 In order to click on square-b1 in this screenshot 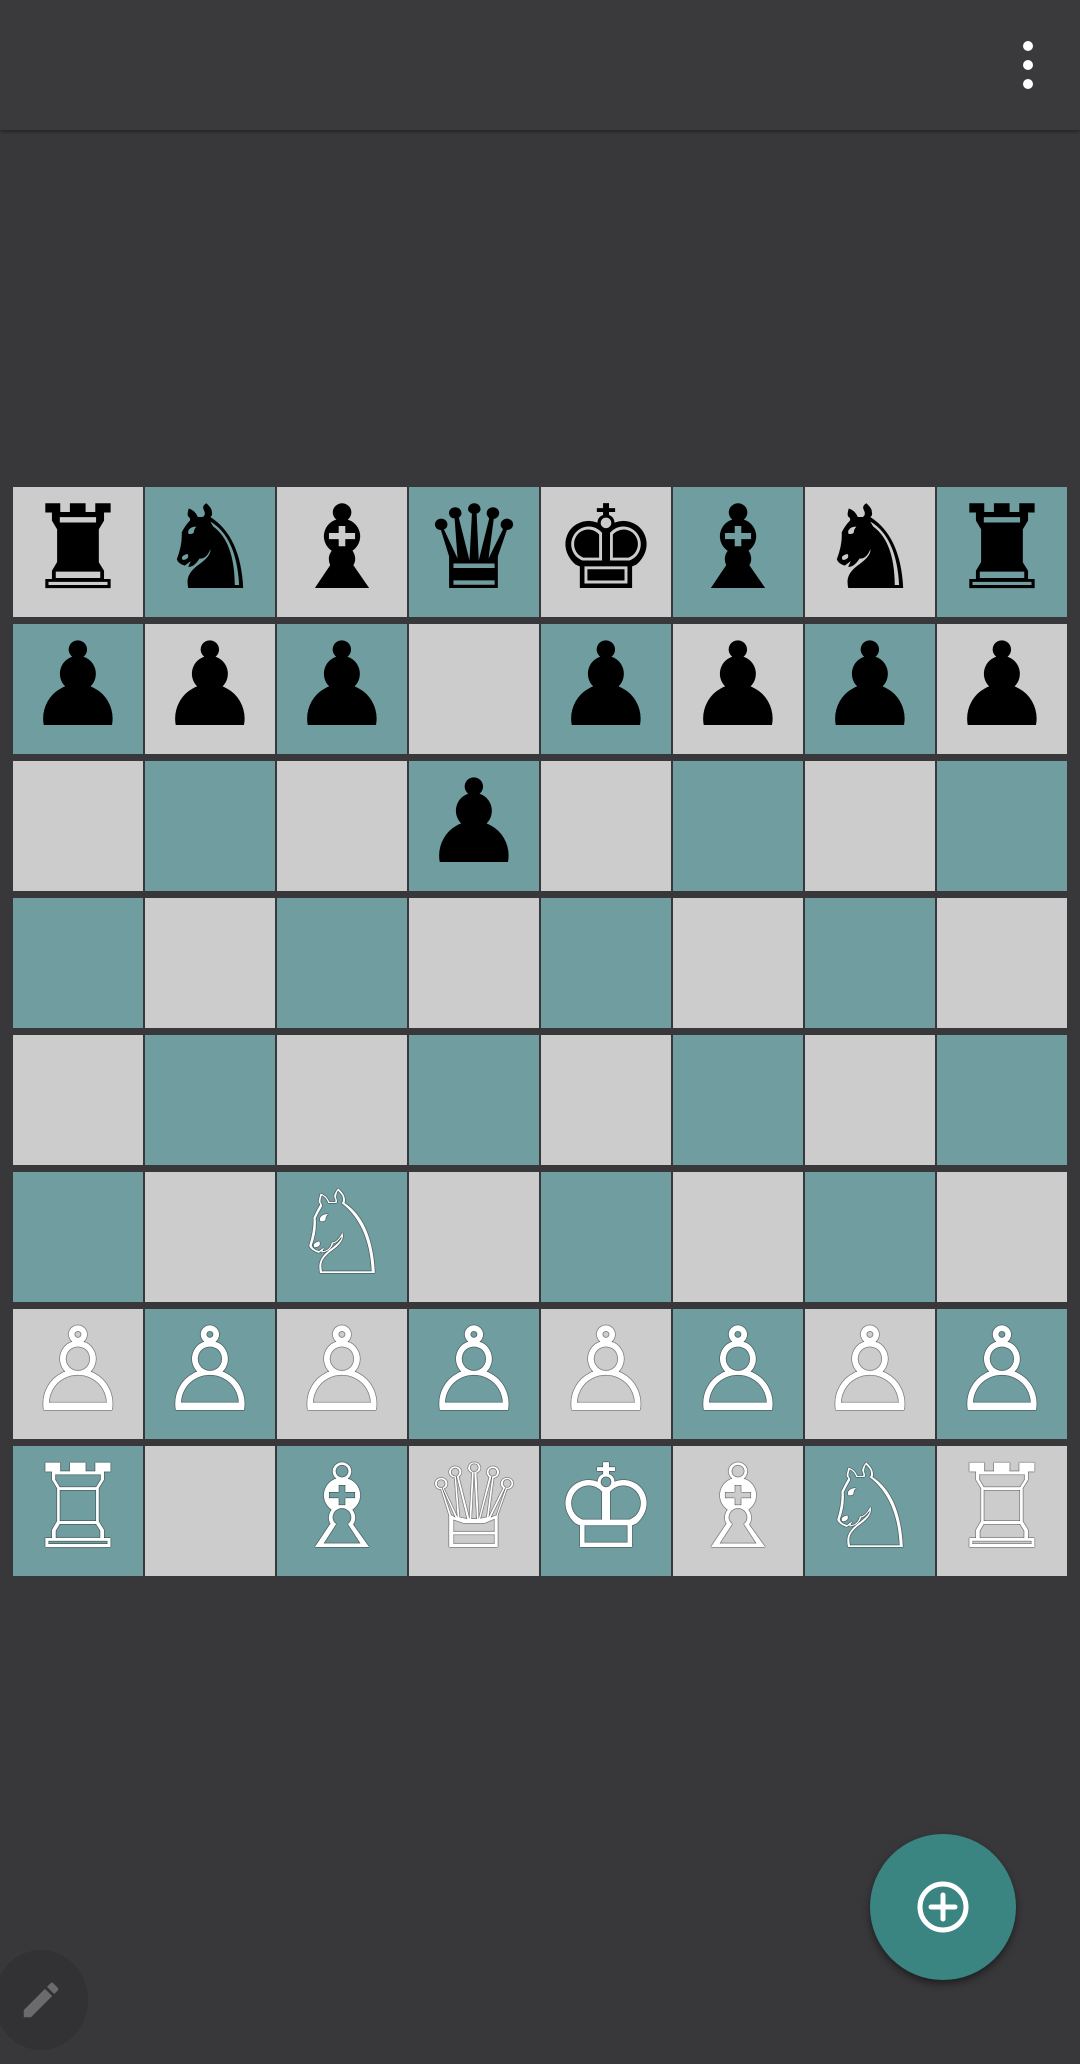, I will do `click(210, 1511)`.